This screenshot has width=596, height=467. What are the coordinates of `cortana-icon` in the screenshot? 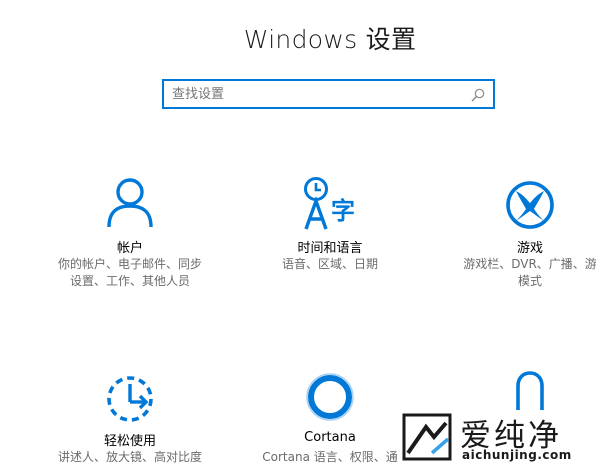 It's located at (330, 397).